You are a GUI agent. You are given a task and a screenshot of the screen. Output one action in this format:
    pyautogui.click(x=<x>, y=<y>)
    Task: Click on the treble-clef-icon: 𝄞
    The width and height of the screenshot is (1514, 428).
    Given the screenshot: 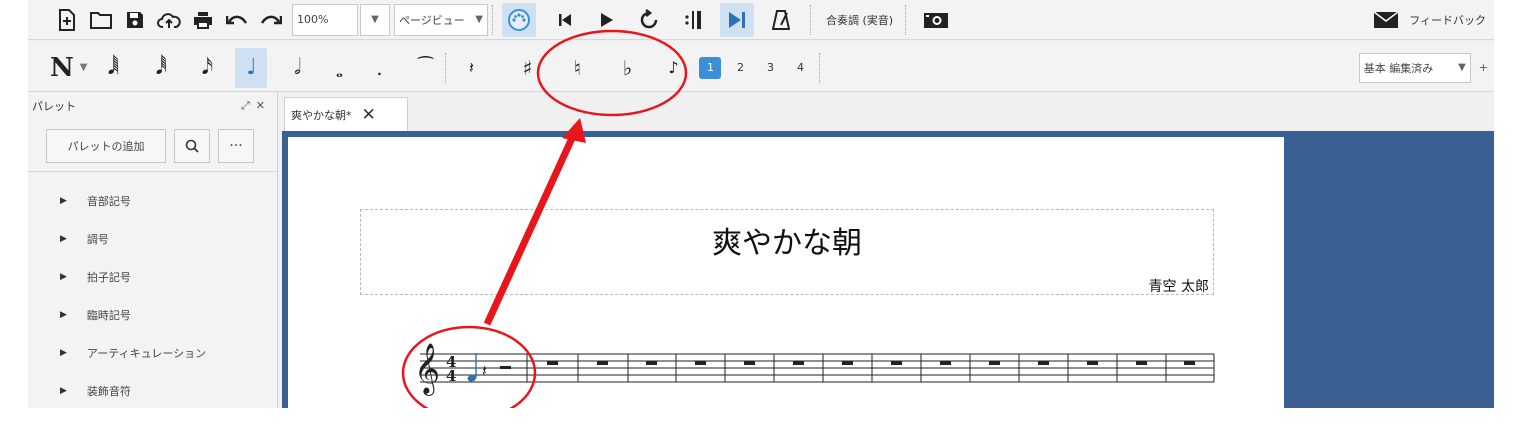 What is the action you would take?
    pyautogui.click(x=427, y=369)
    